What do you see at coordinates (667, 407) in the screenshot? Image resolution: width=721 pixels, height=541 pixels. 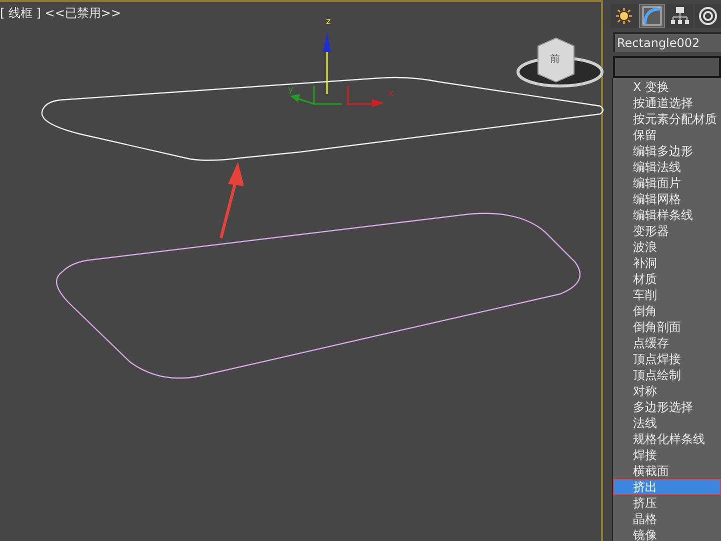 I see `modifier-list-item: 多边形选择` at bounding box center [667, 407].